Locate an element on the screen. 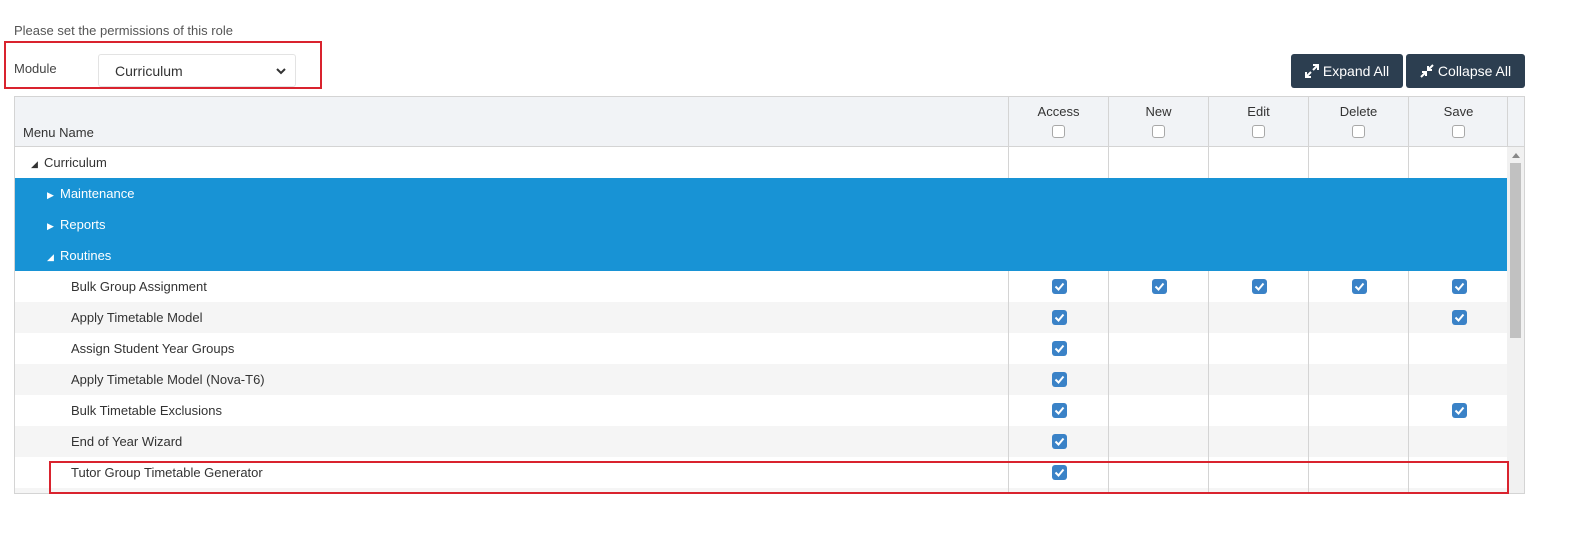 The width and height of the screenshot is (1570, 544). select-all-save-checkbox is located at coordinates (1458, 131).